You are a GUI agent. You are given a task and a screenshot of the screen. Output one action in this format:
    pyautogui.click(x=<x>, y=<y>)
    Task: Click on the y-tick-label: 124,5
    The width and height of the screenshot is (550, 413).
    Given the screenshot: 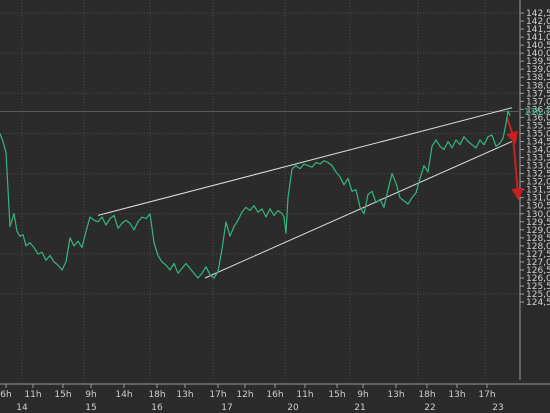 What is the action you would take?
    pyautogui.click(x=538, y=303)
    